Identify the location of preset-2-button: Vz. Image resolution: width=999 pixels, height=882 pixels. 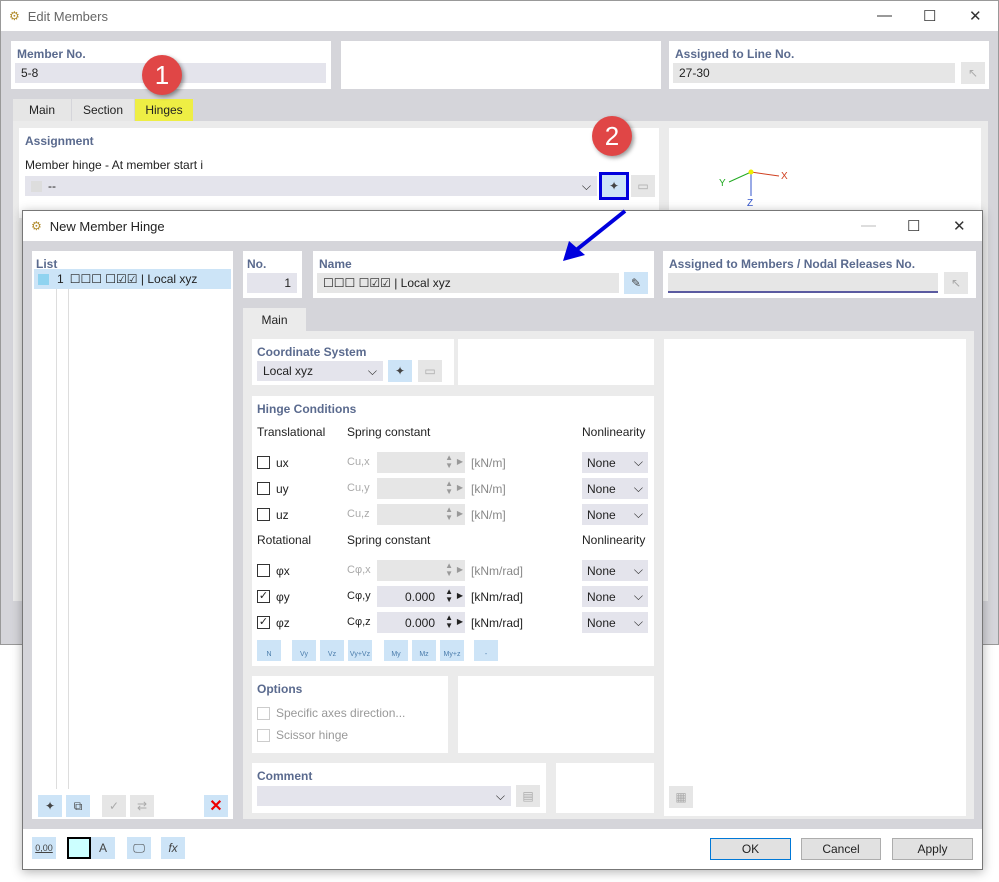
(332, 650).